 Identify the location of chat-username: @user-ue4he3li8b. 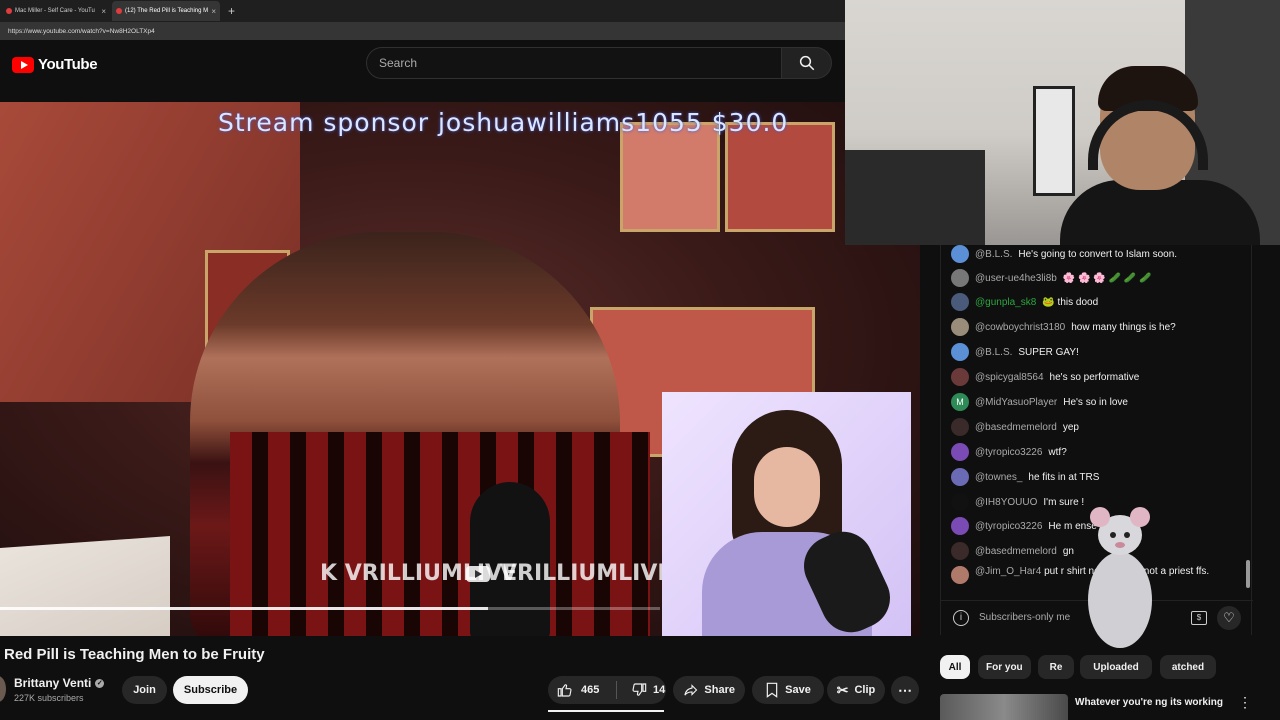
(1016, 278).